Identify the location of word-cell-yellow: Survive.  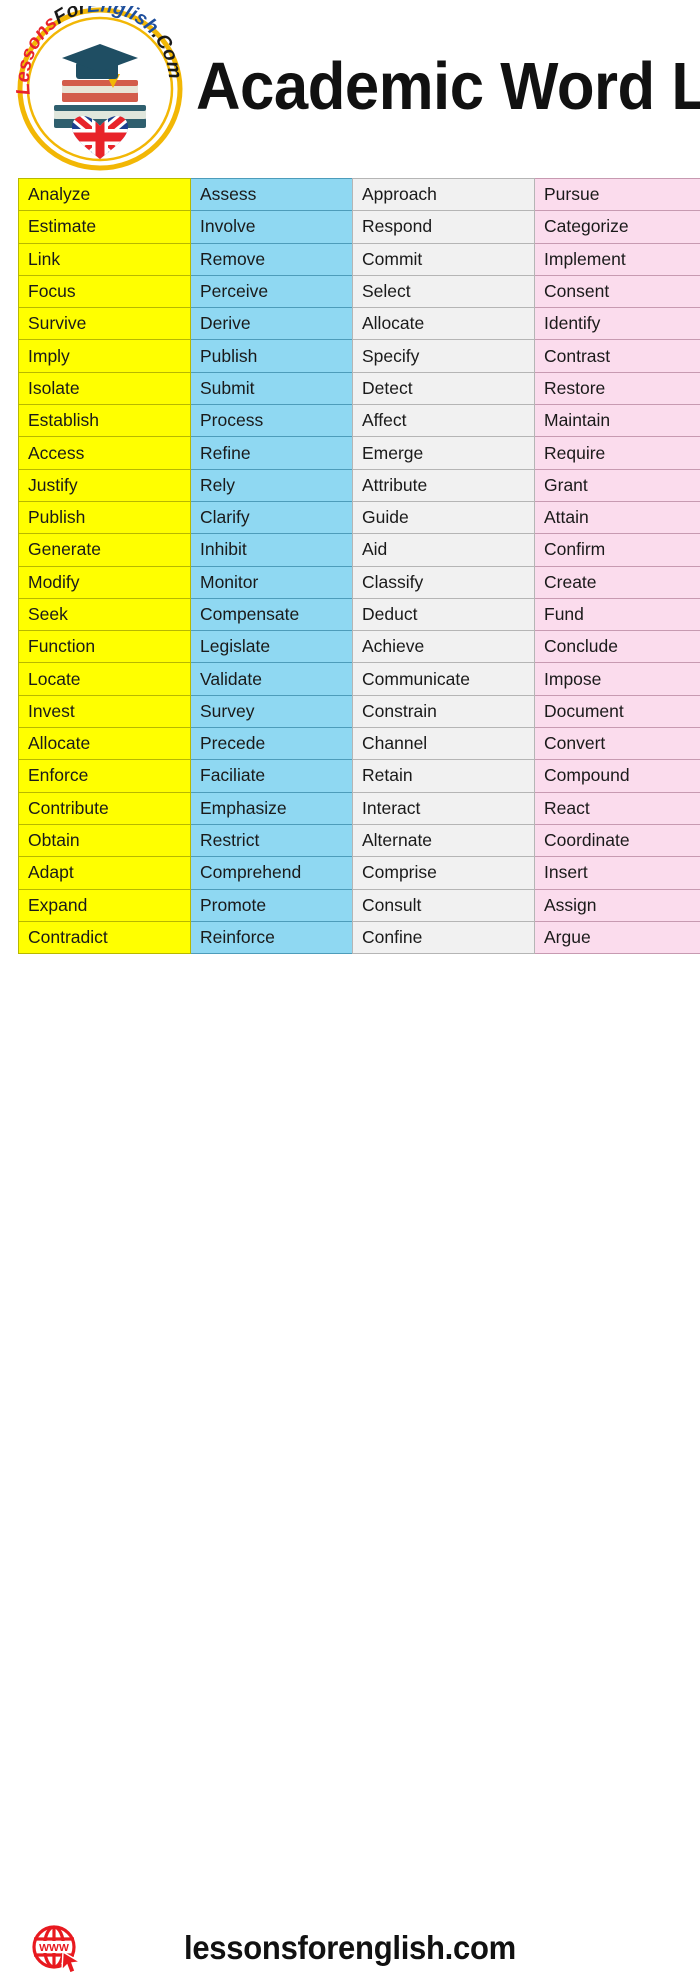
(105, 324).